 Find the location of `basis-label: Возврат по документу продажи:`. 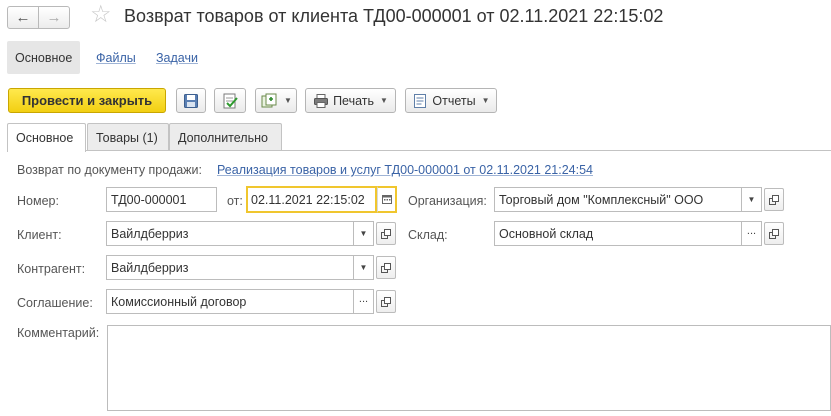

basis-label: Возврат по документу продажи: is located at coordinates (110, 170).